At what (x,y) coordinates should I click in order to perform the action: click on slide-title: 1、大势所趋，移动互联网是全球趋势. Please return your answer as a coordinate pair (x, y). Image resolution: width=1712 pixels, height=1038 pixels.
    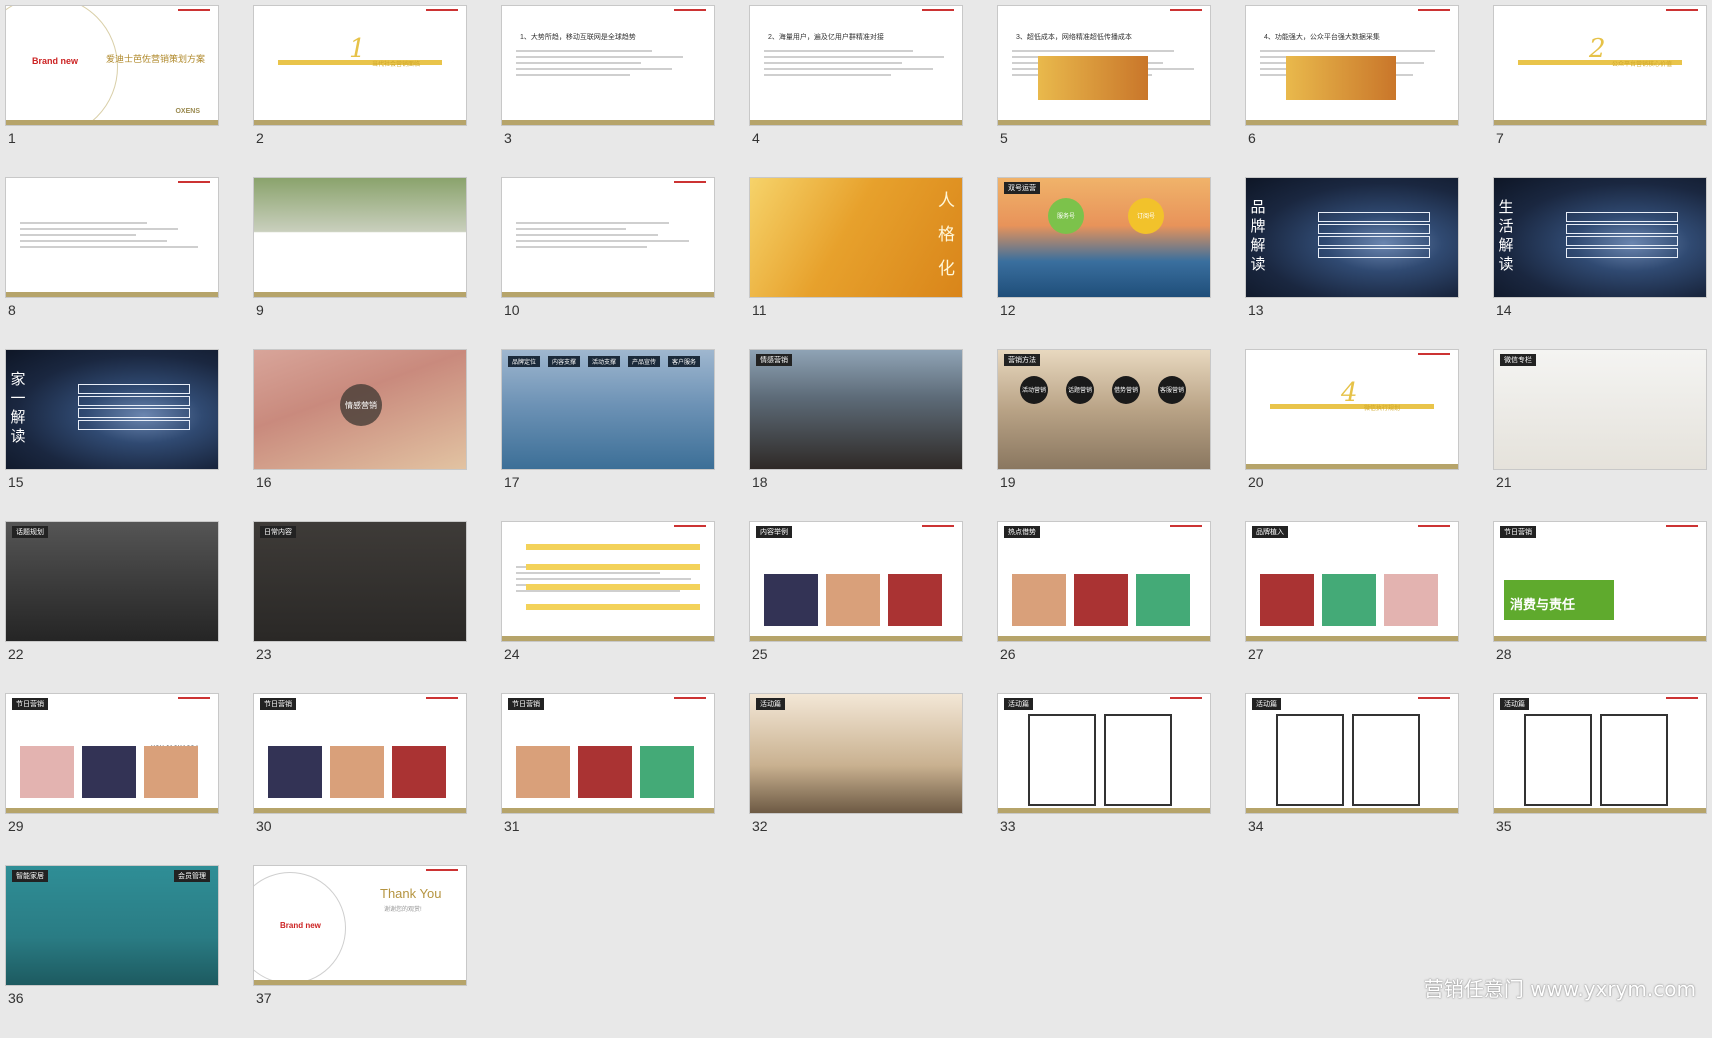
    Looking at the image, I should click on (578, 37).